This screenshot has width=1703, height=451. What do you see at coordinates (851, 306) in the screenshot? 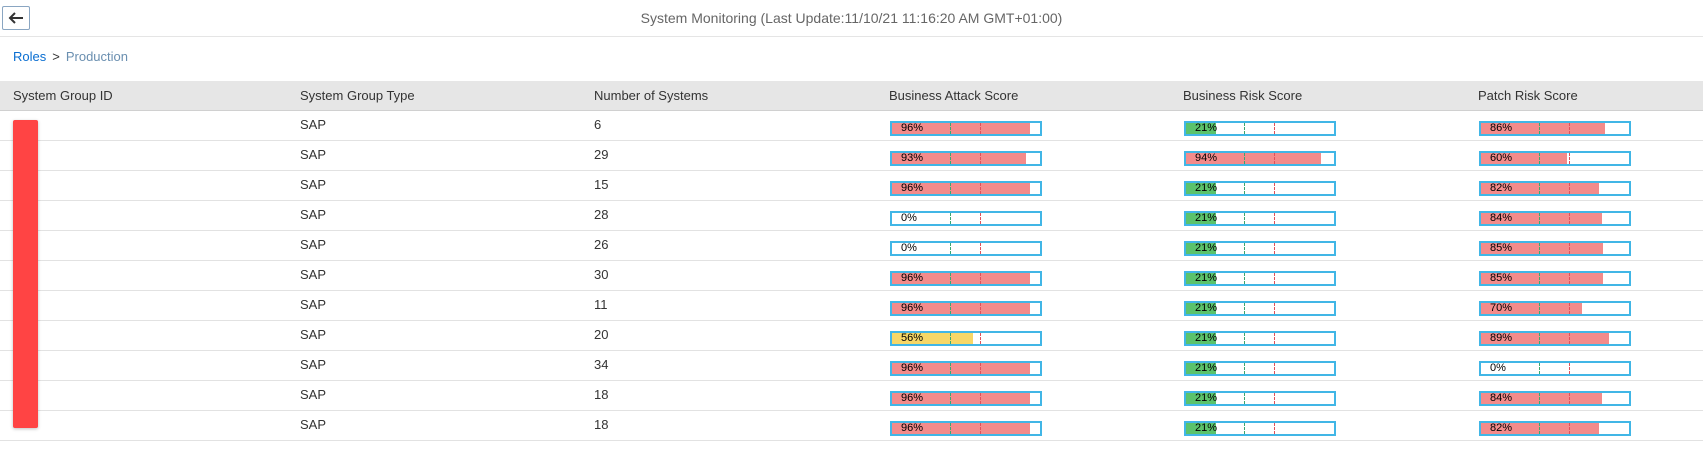
I see `table-row: SAP 11 96% 21% 70%` at bounding box center [851, 306].